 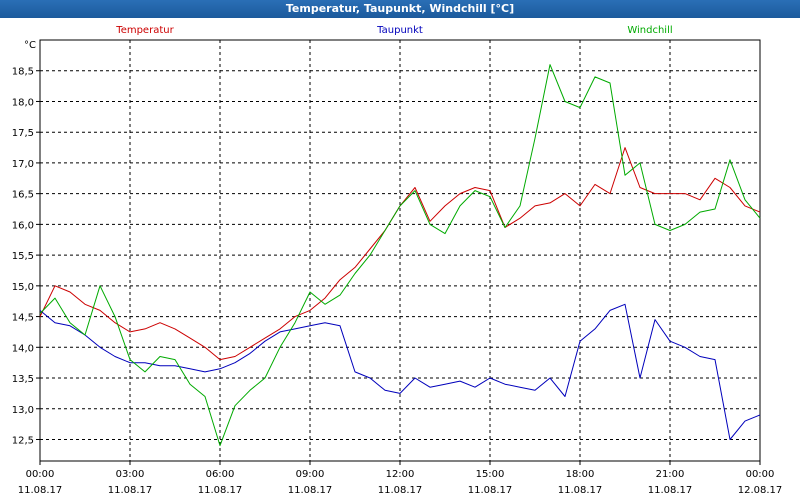 What do you see at coordinates (23, 72) in the screenshot?
I see `y-tick-label: 18,5` at bounding box center [23, 72].